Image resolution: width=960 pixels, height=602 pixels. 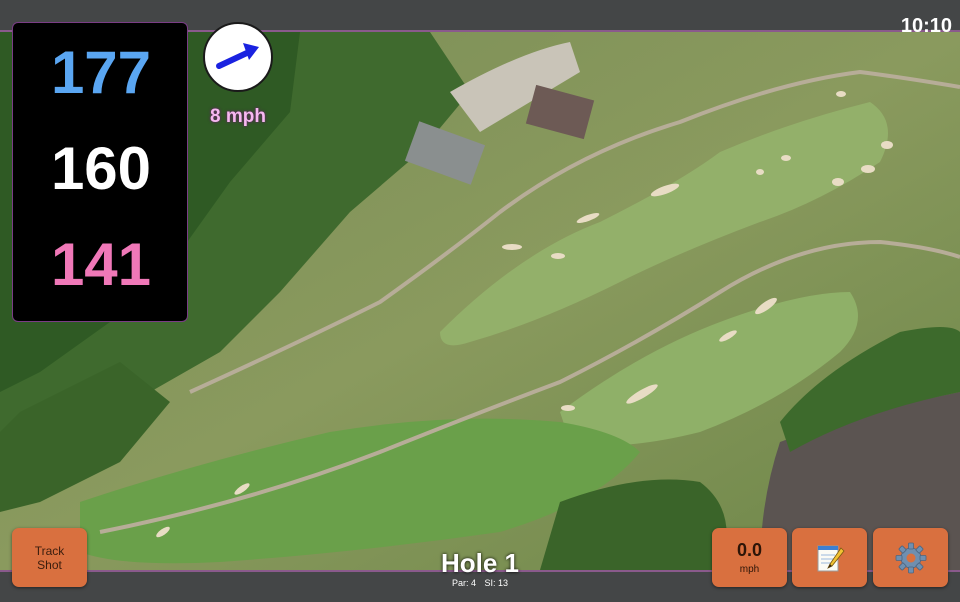 I want to click on speed-unit: mph, so click(x=749, y=569).